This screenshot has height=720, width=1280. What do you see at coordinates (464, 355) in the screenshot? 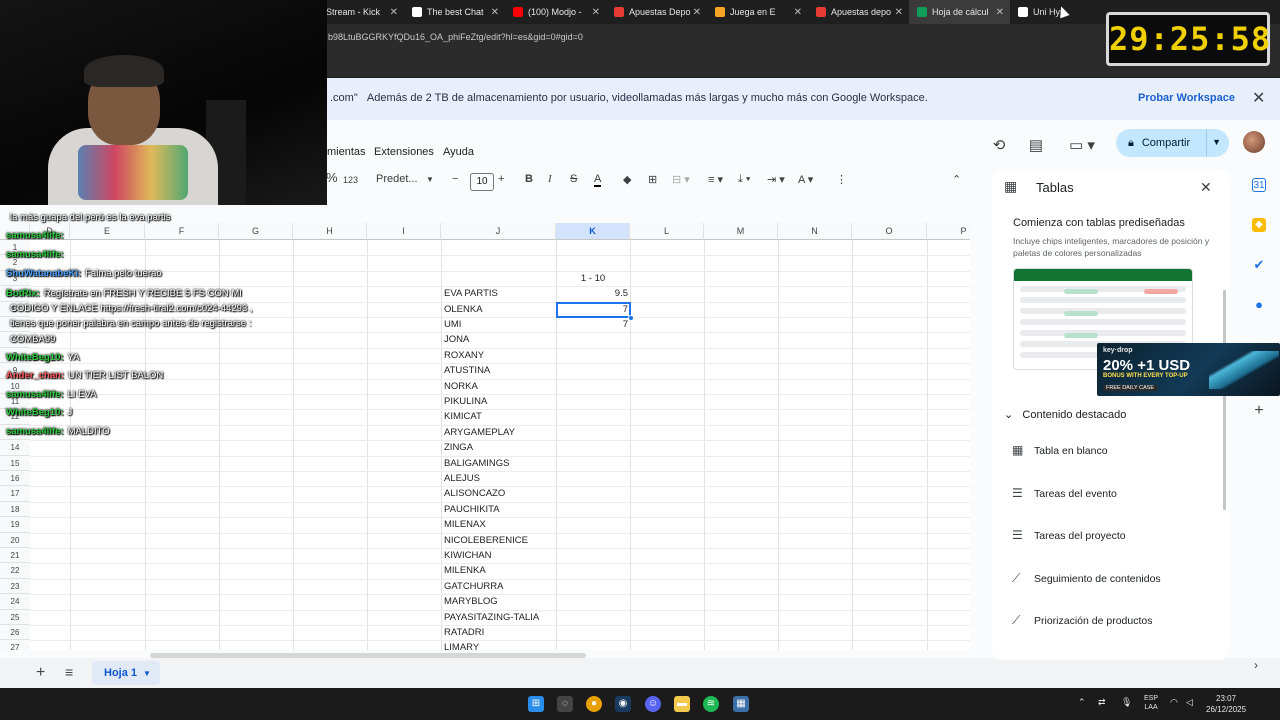
I see `cell-name: ROXANY` at bounding box center [464, 355].